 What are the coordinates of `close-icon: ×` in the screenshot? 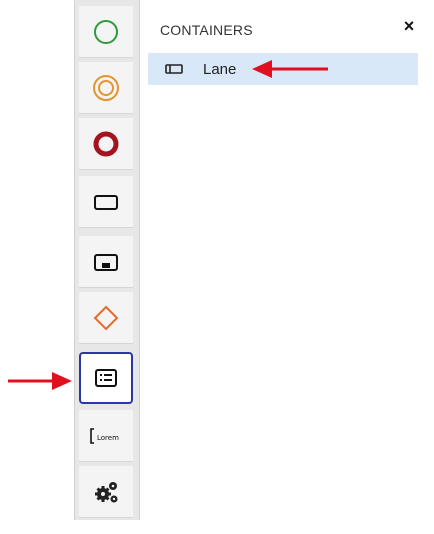 It's located at (409, 26).